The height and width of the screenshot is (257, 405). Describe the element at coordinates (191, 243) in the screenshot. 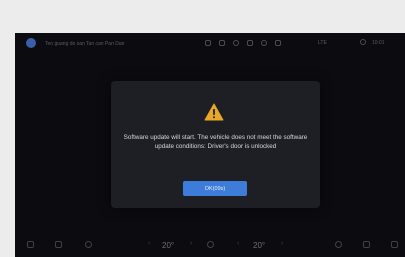

I see `temp-left-up-icon: ›` at that location.